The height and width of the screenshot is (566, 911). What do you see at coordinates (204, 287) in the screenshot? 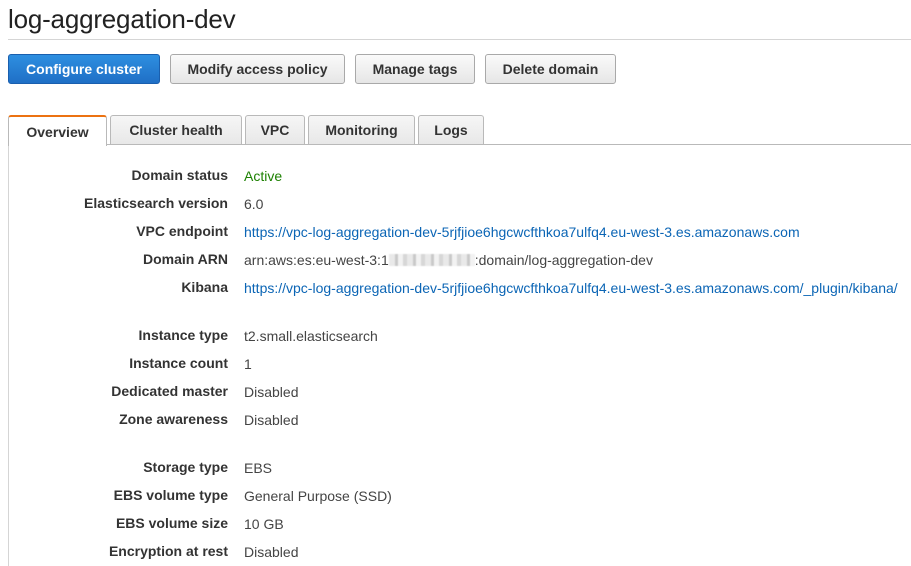
I see `kibana-label: Kibana` at bounding box center [204, 287].